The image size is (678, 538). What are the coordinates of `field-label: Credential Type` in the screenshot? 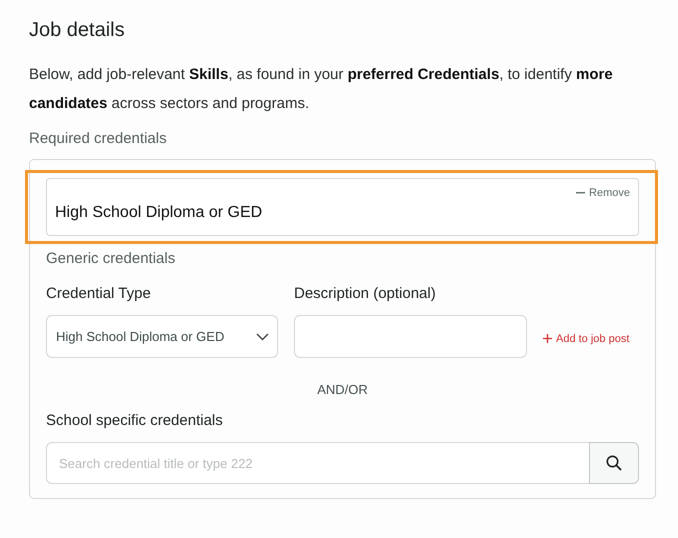 It's located at (99, 294).